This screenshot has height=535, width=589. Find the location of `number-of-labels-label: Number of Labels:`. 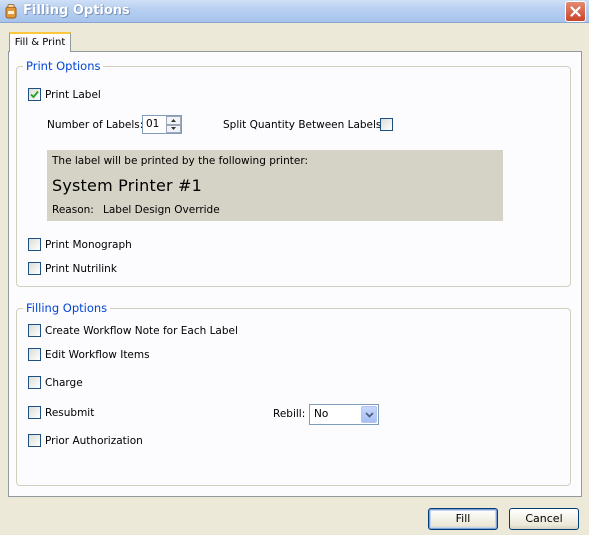

number-of-labels-label: Number of Labels: is located at coordinates (95, 125).